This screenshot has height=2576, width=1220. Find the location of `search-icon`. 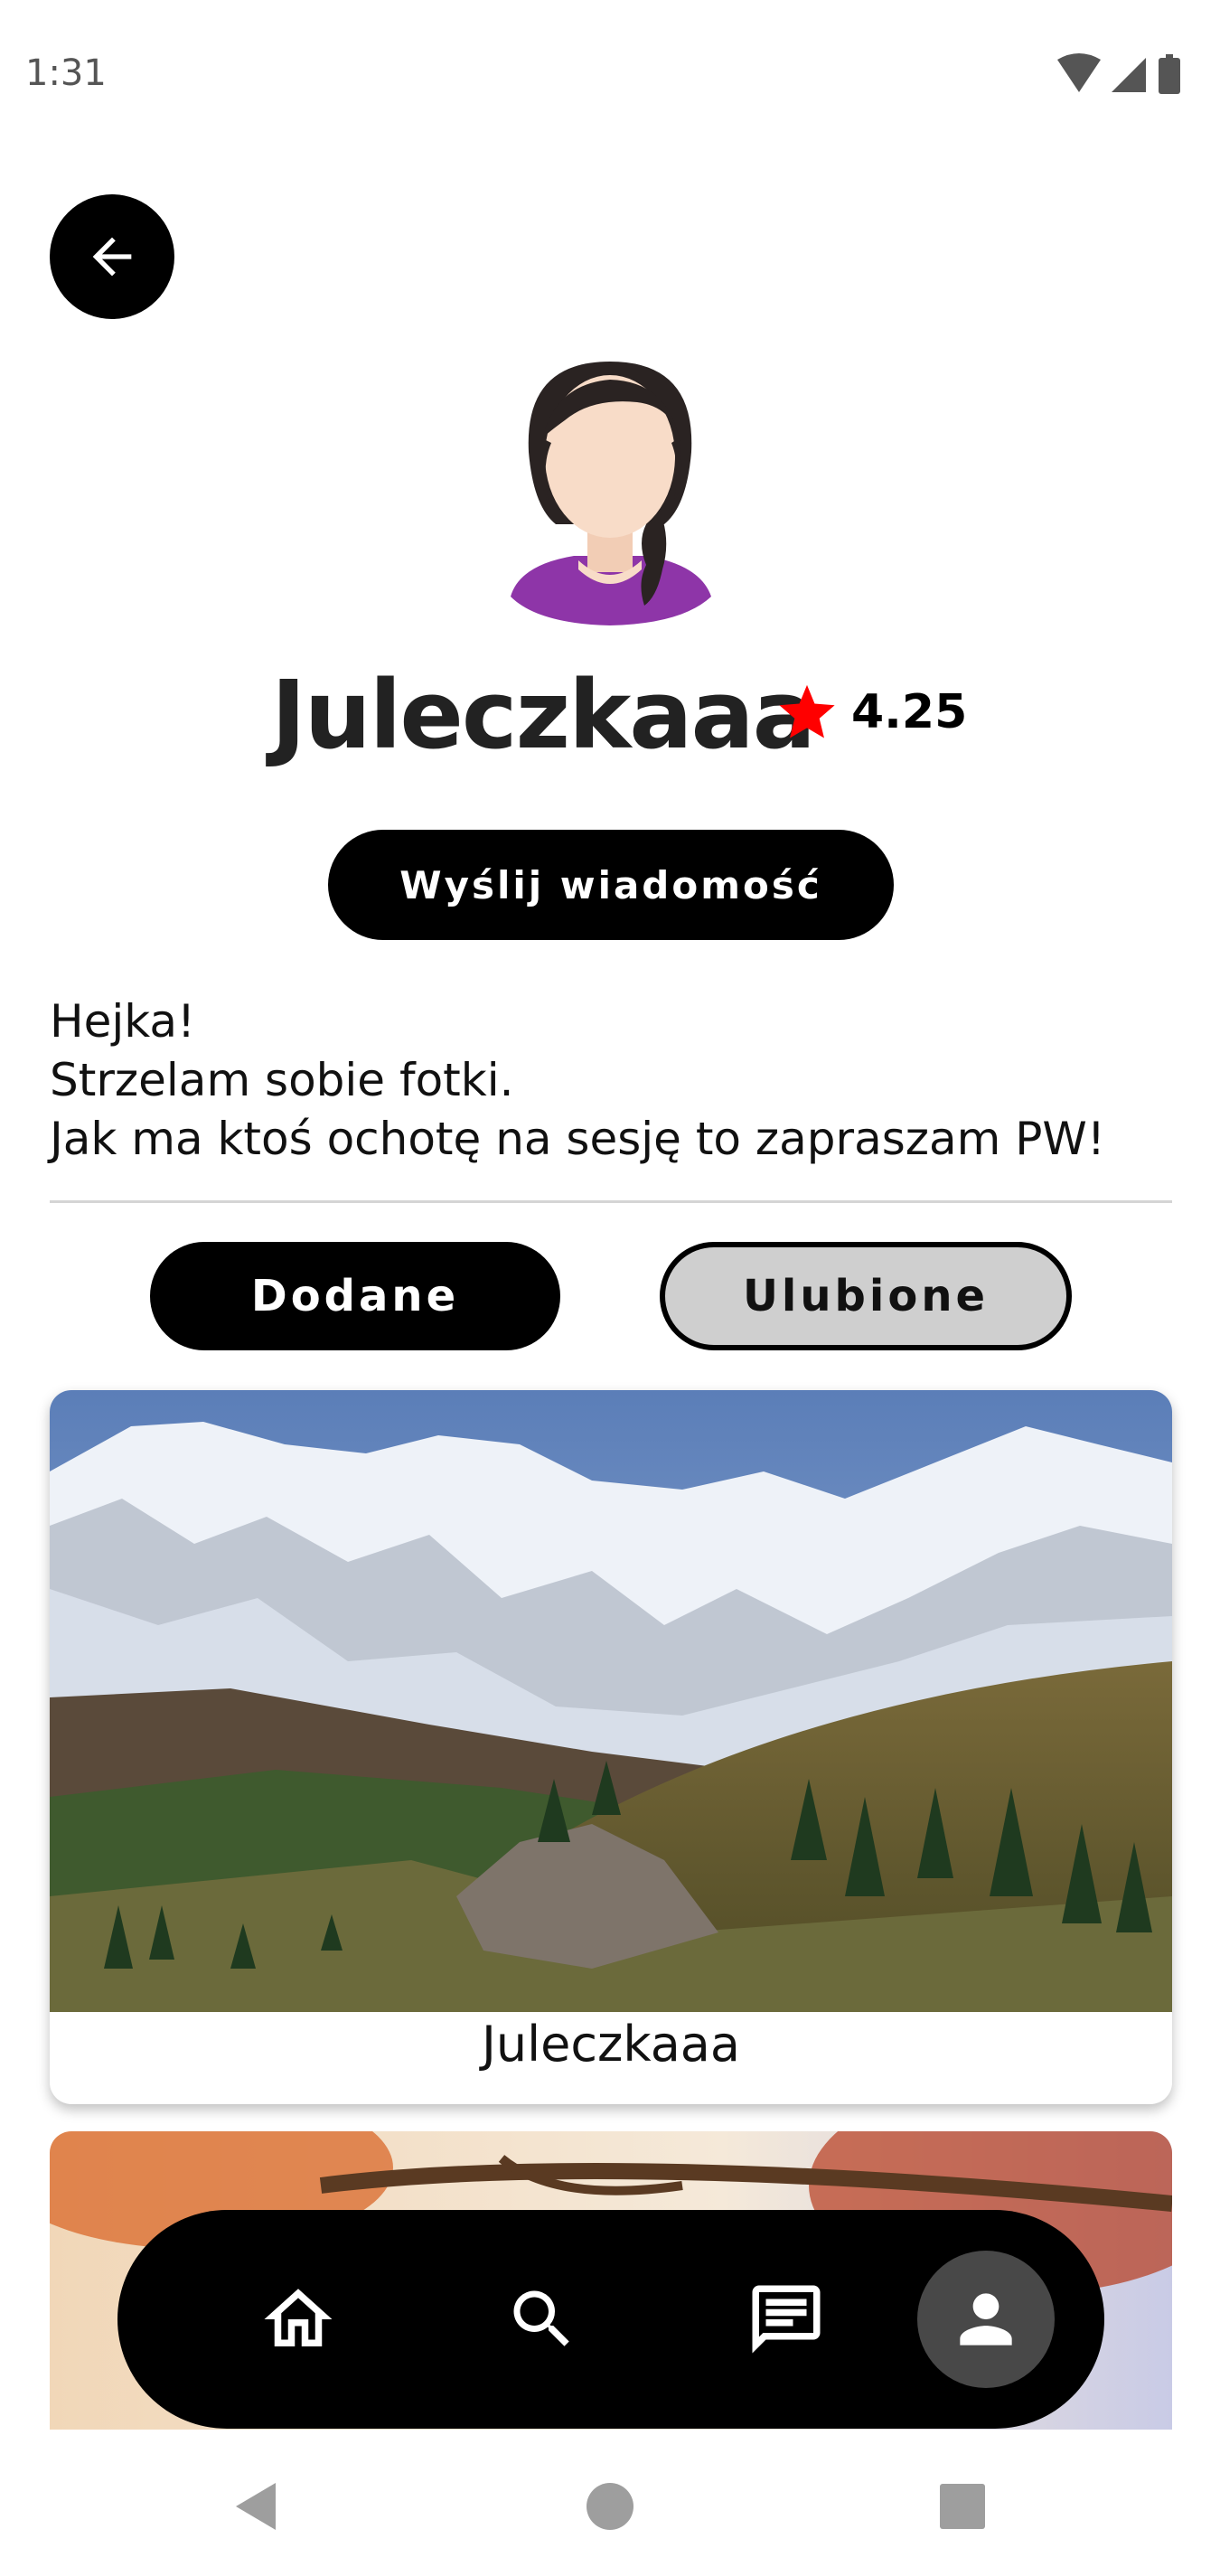

search-icon is located at coordinates (541, 2318).